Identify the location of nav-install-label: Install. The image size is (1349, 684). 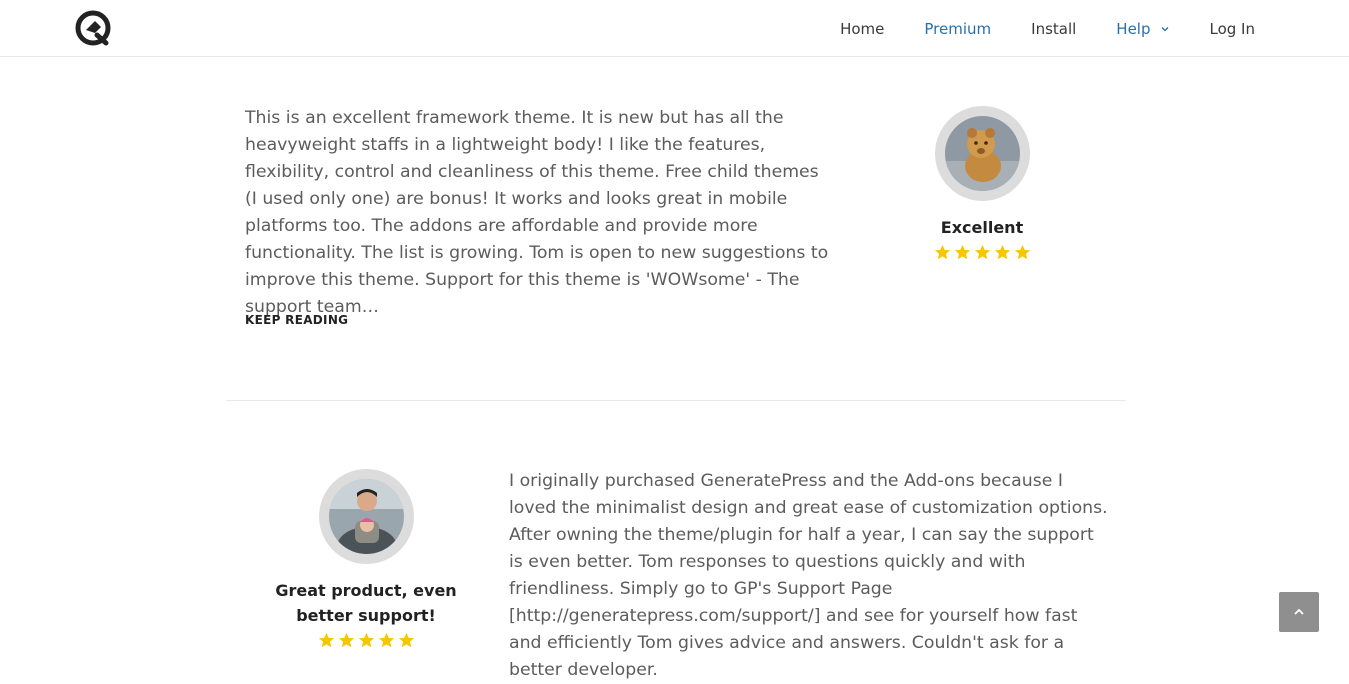
(1054, 28).